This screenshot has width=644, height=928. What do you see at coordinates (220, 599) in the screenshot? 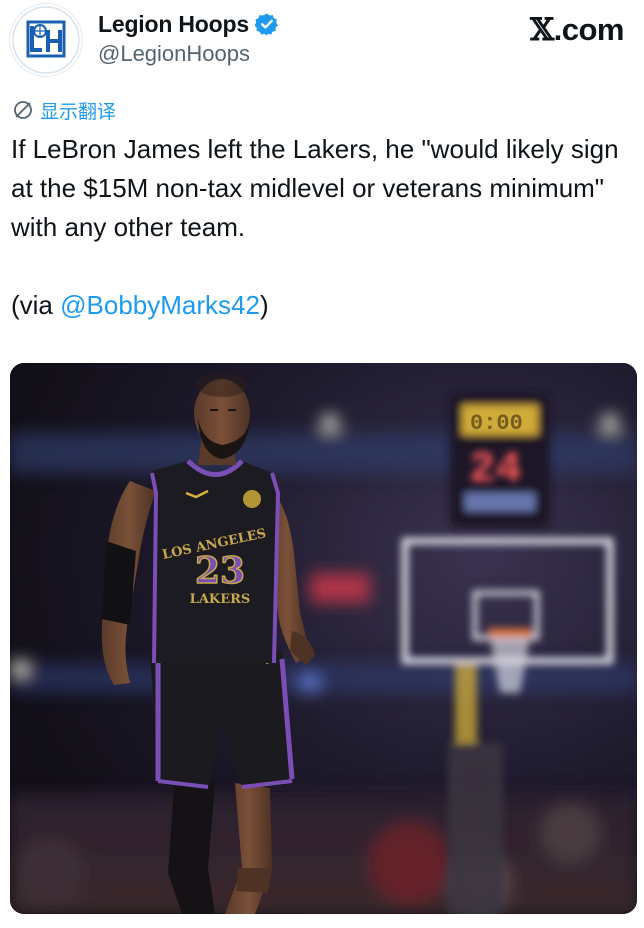
I see `jersey-wordmark: LAKERS` at bounding box center [220, 599].